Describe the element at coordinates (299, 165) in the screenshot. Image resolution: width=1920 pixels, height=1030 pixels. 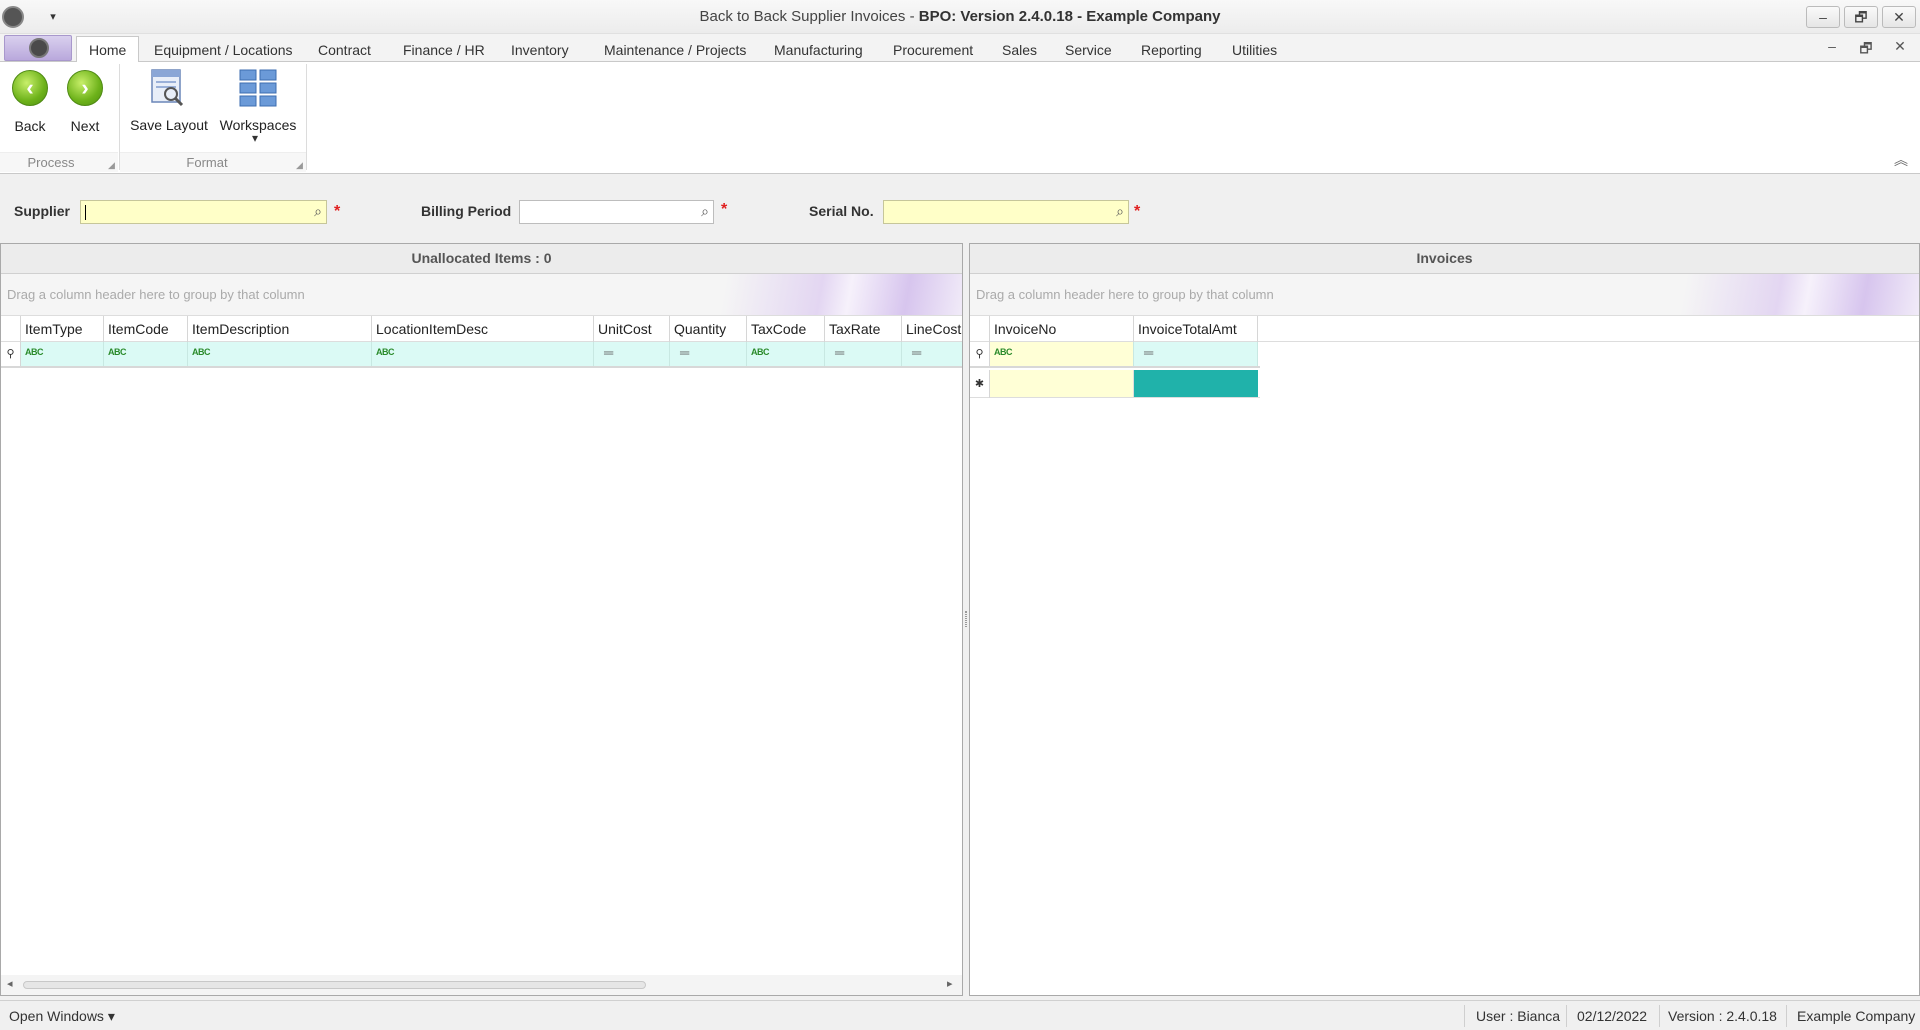
I see `format-group-launcher-icon: ◢` at that location.